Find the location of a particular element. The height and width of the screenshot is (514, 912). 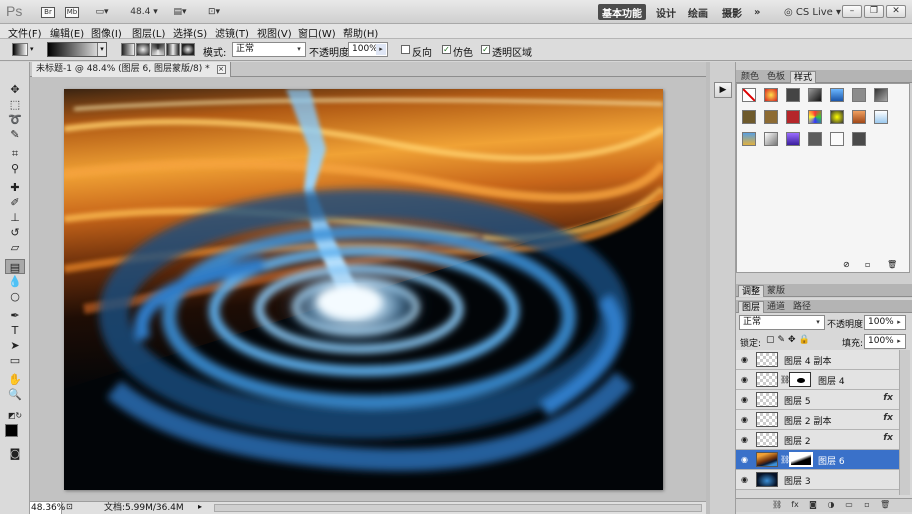

layer-opacity-input: 100% ▸ is located at coordinates (885, 322).